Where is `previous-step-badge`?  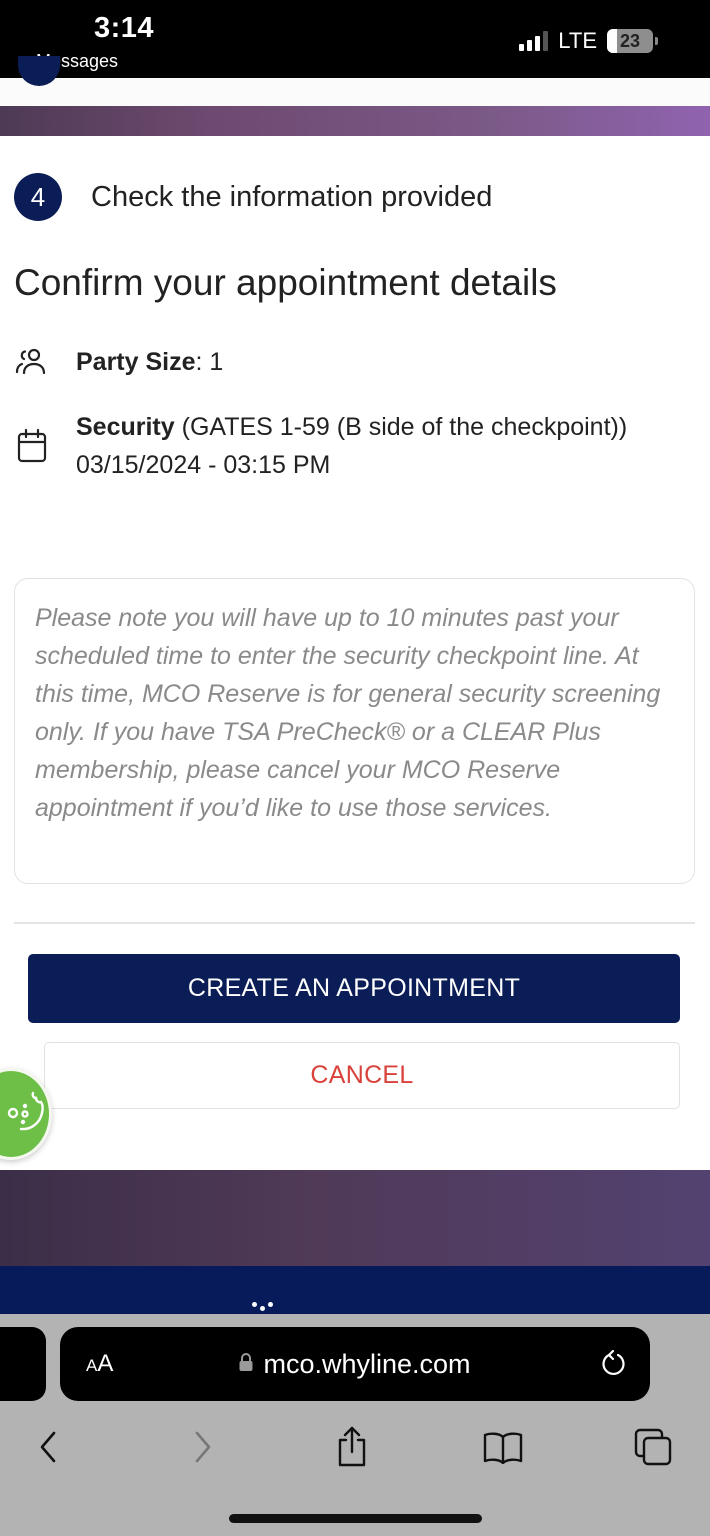
previous-step-badge is located at coordinates (39, 71).